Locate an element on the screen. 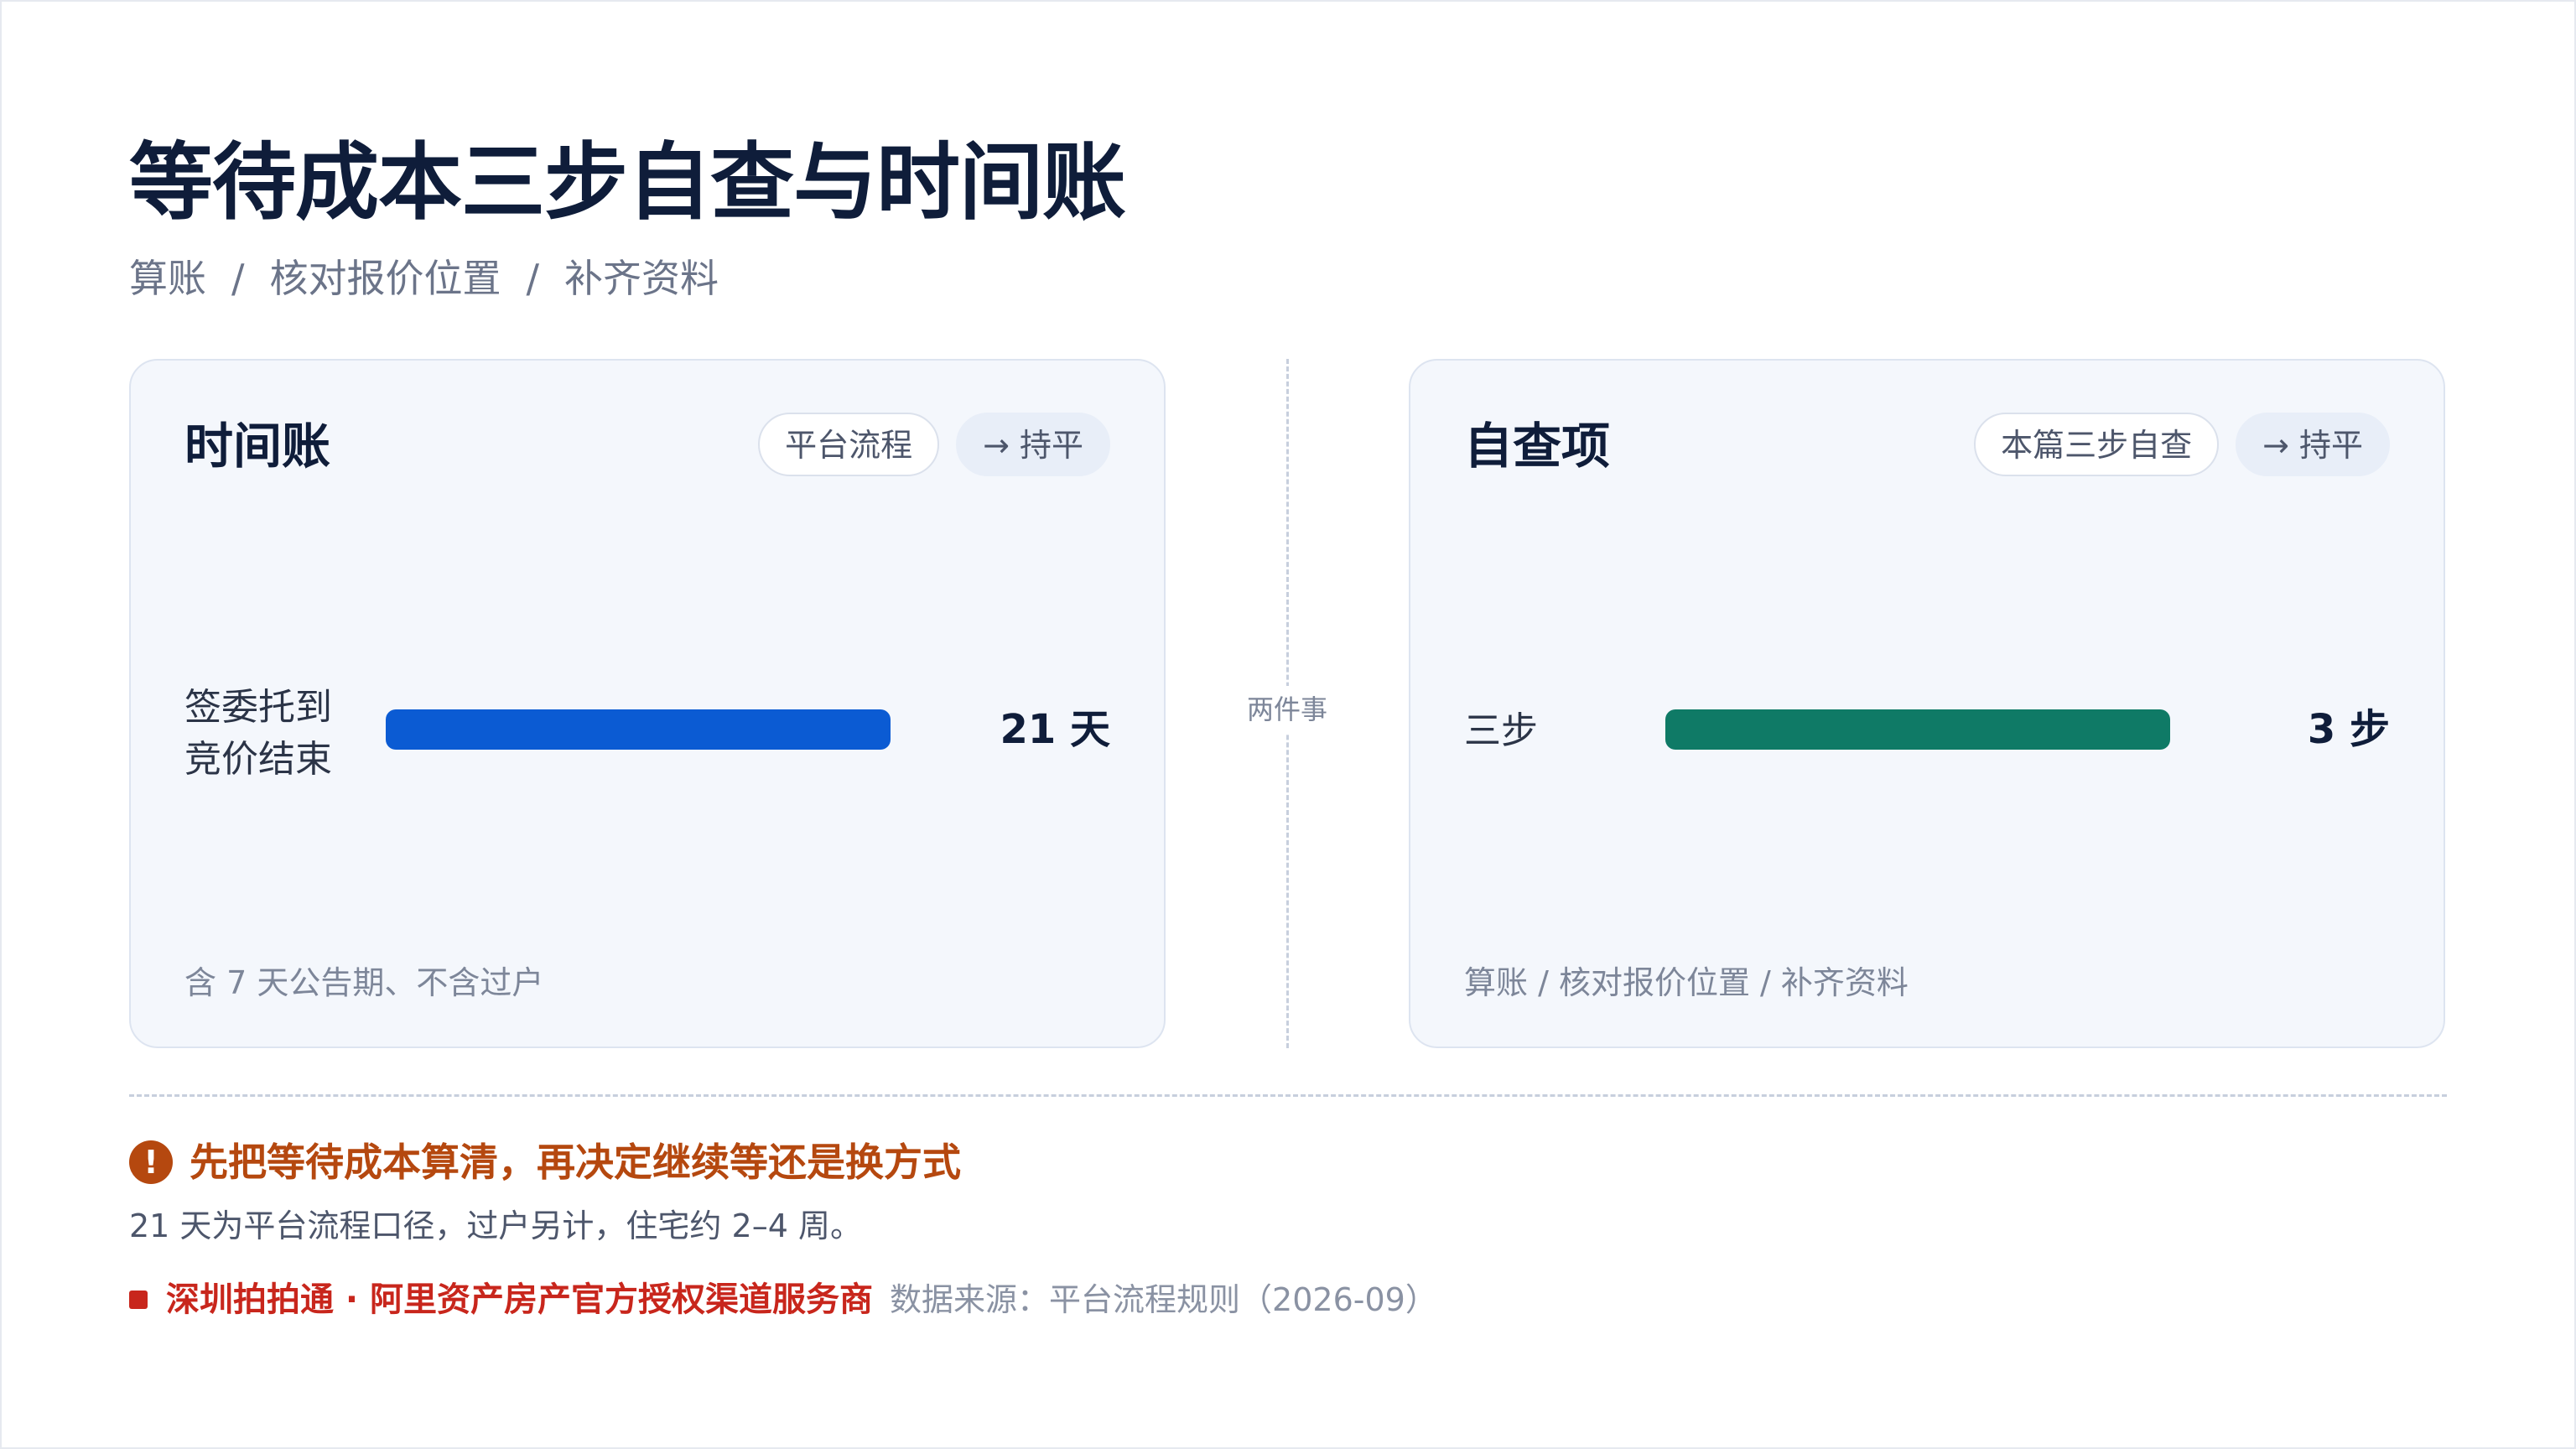  row-label: 三步 is located at coordinates (1501, 730).